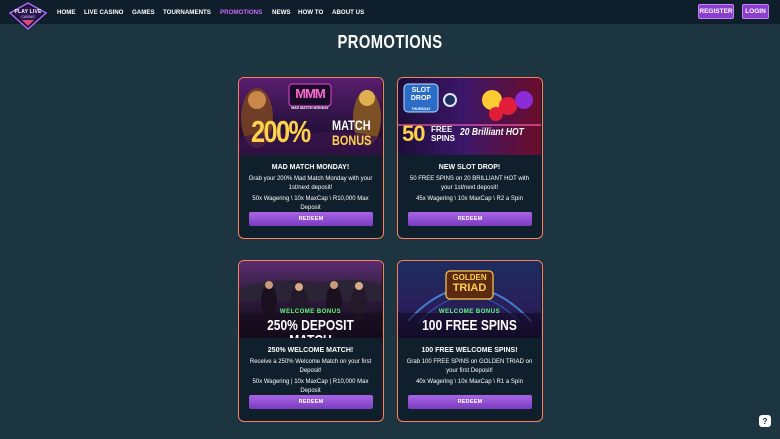  I want to click on promo-title: 250% WELCOME MATCH!, so click(310, 350).